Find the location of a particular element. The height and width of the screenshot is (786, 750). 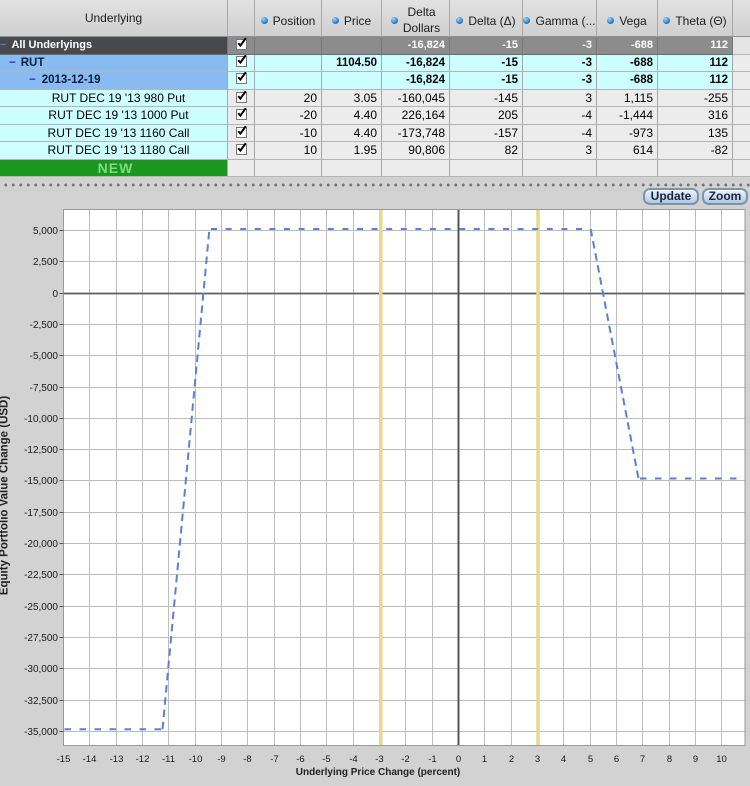

svg-text: 8 is located at coordinates (669, 759).